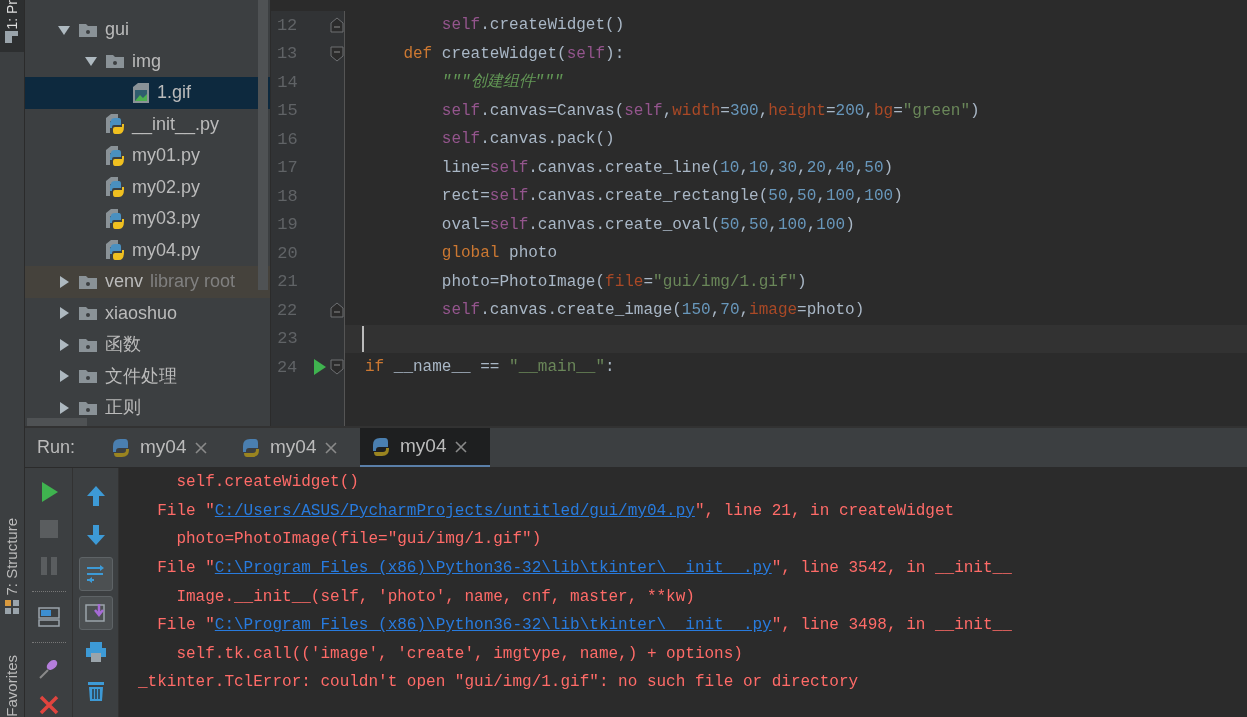 This screenshot has height=717, width=1247. Describe the element at coordinates (527, 140) in the screenshot. I see `code-line: self.canvas.pack()` at that location.